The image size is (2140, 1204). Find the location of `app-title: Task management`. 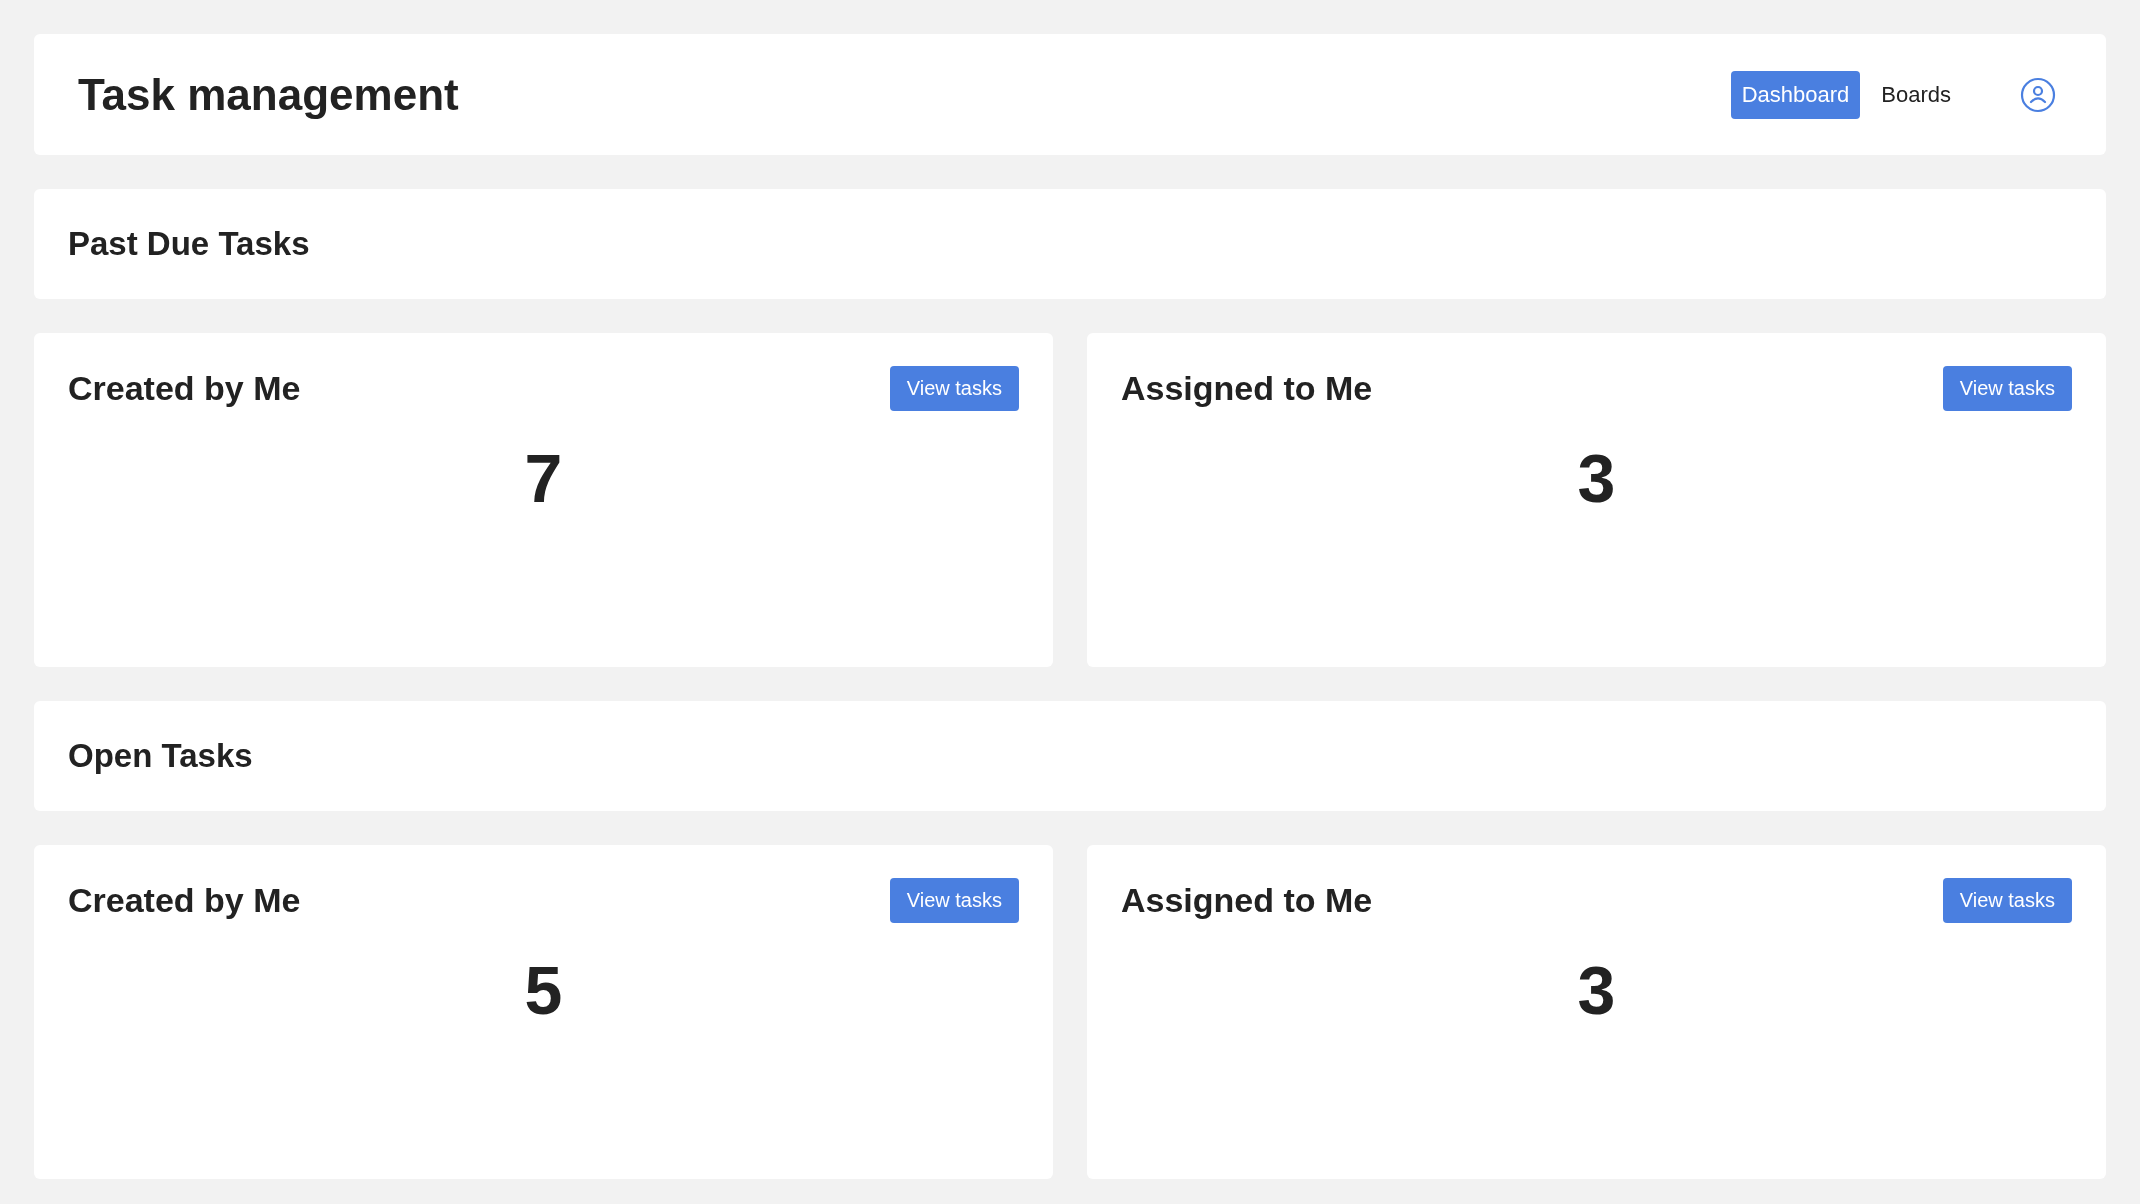

app-title: Task management is located at coordinates (268, 94).